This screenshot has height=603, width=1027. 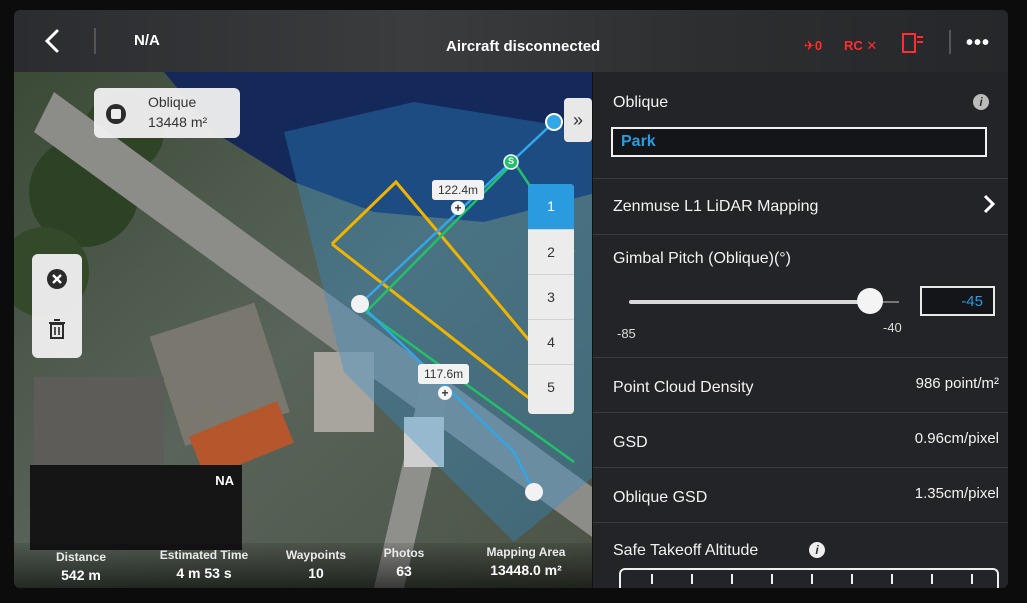 What do you see at coordinates (136, 507) in the screenshot?
I see `camera-feed: NA` at bounding box center [136, 507].